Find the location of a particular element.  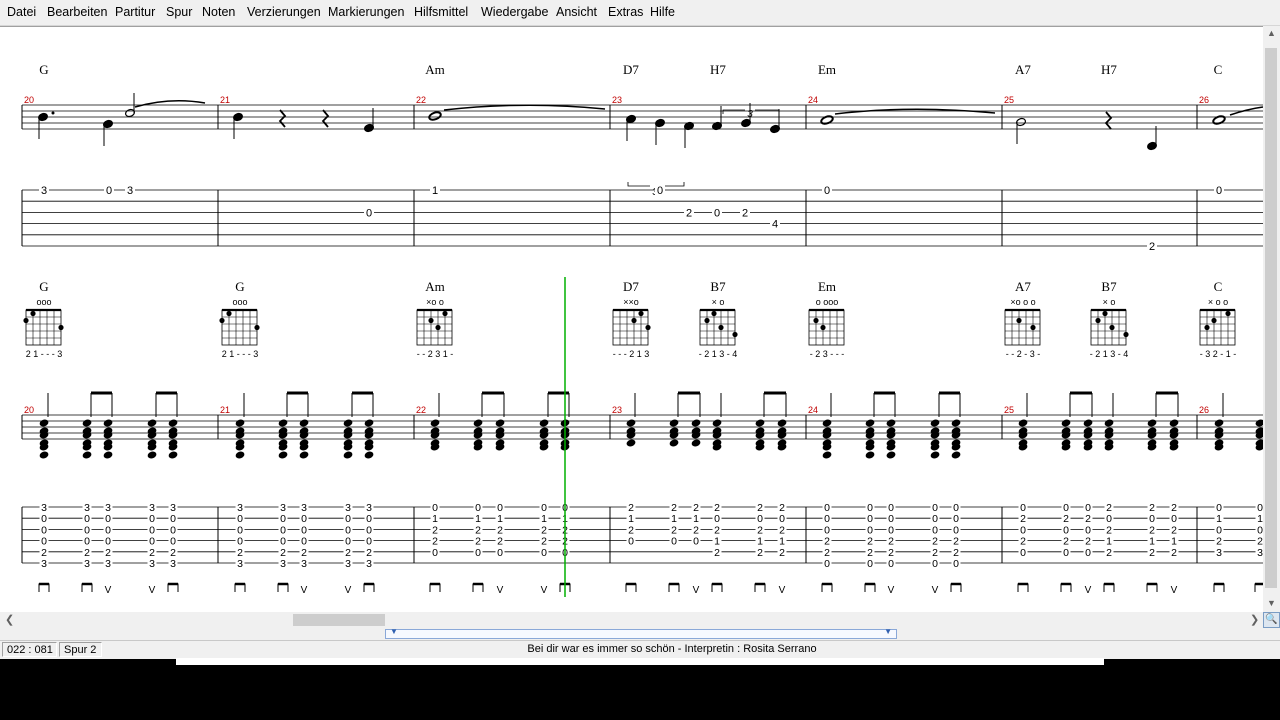

notehead is located at coordinates (1219, 120).